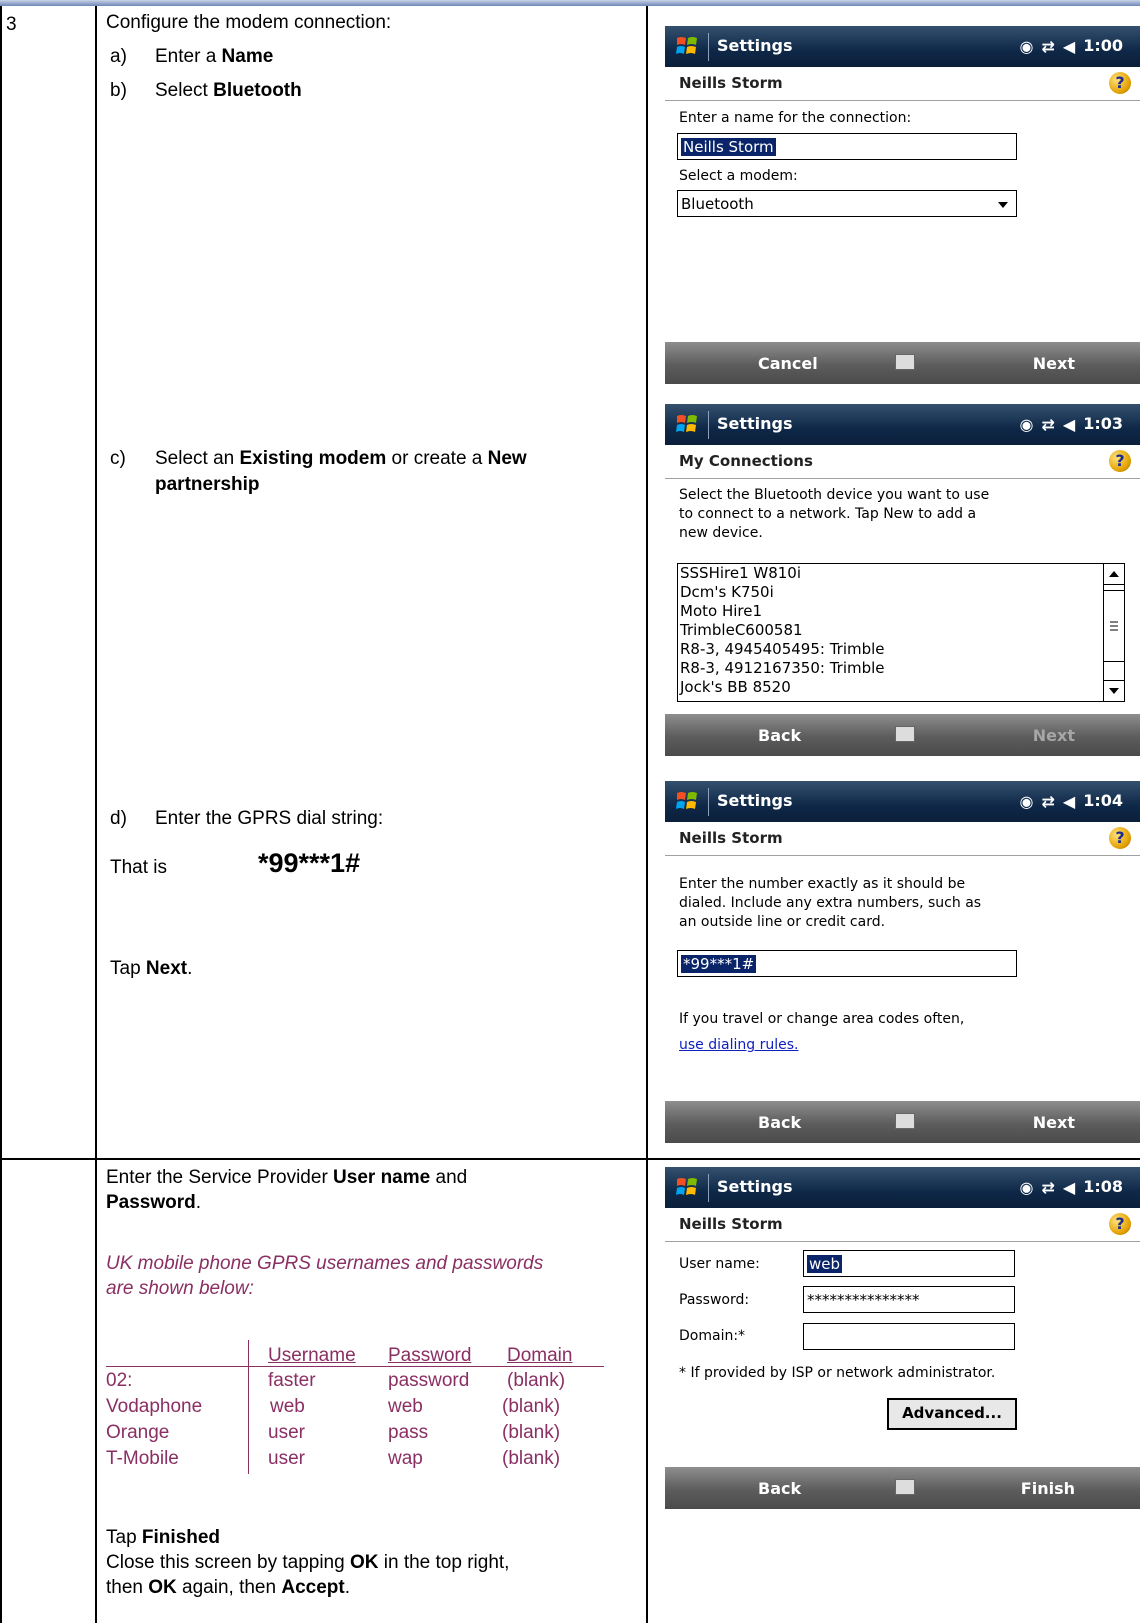 The width and height of the screenshot is (1140, 1623). What do you see at coordinates (1103, 45) in the screenshot?
I see `clock: 1:00` at bounding box center [1103, 45].